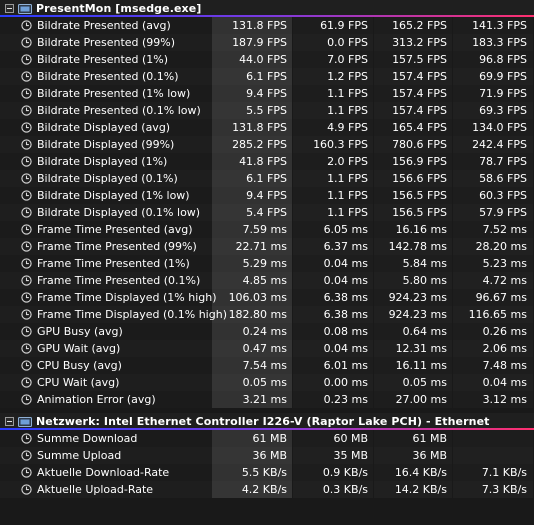 This screenshot has height=525, width=534. What do you see at coordinates (102, 161) in the screenshot?
I see `sensor-label: Bildrate Displayed (1%)` at bounding box center [102, 161].